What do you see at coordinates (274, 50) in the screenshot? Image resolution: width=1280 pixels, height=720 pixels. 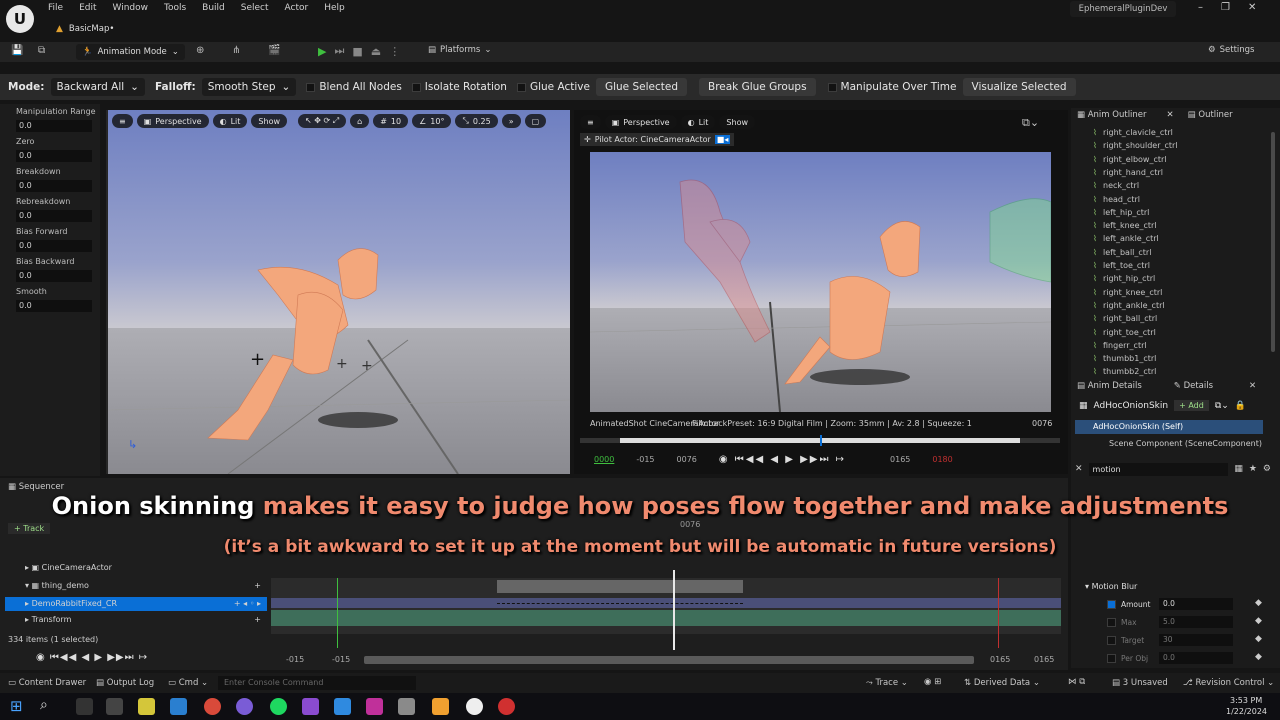 I see `cinematics-icon: 🎬` at bounding box center [274, 50].